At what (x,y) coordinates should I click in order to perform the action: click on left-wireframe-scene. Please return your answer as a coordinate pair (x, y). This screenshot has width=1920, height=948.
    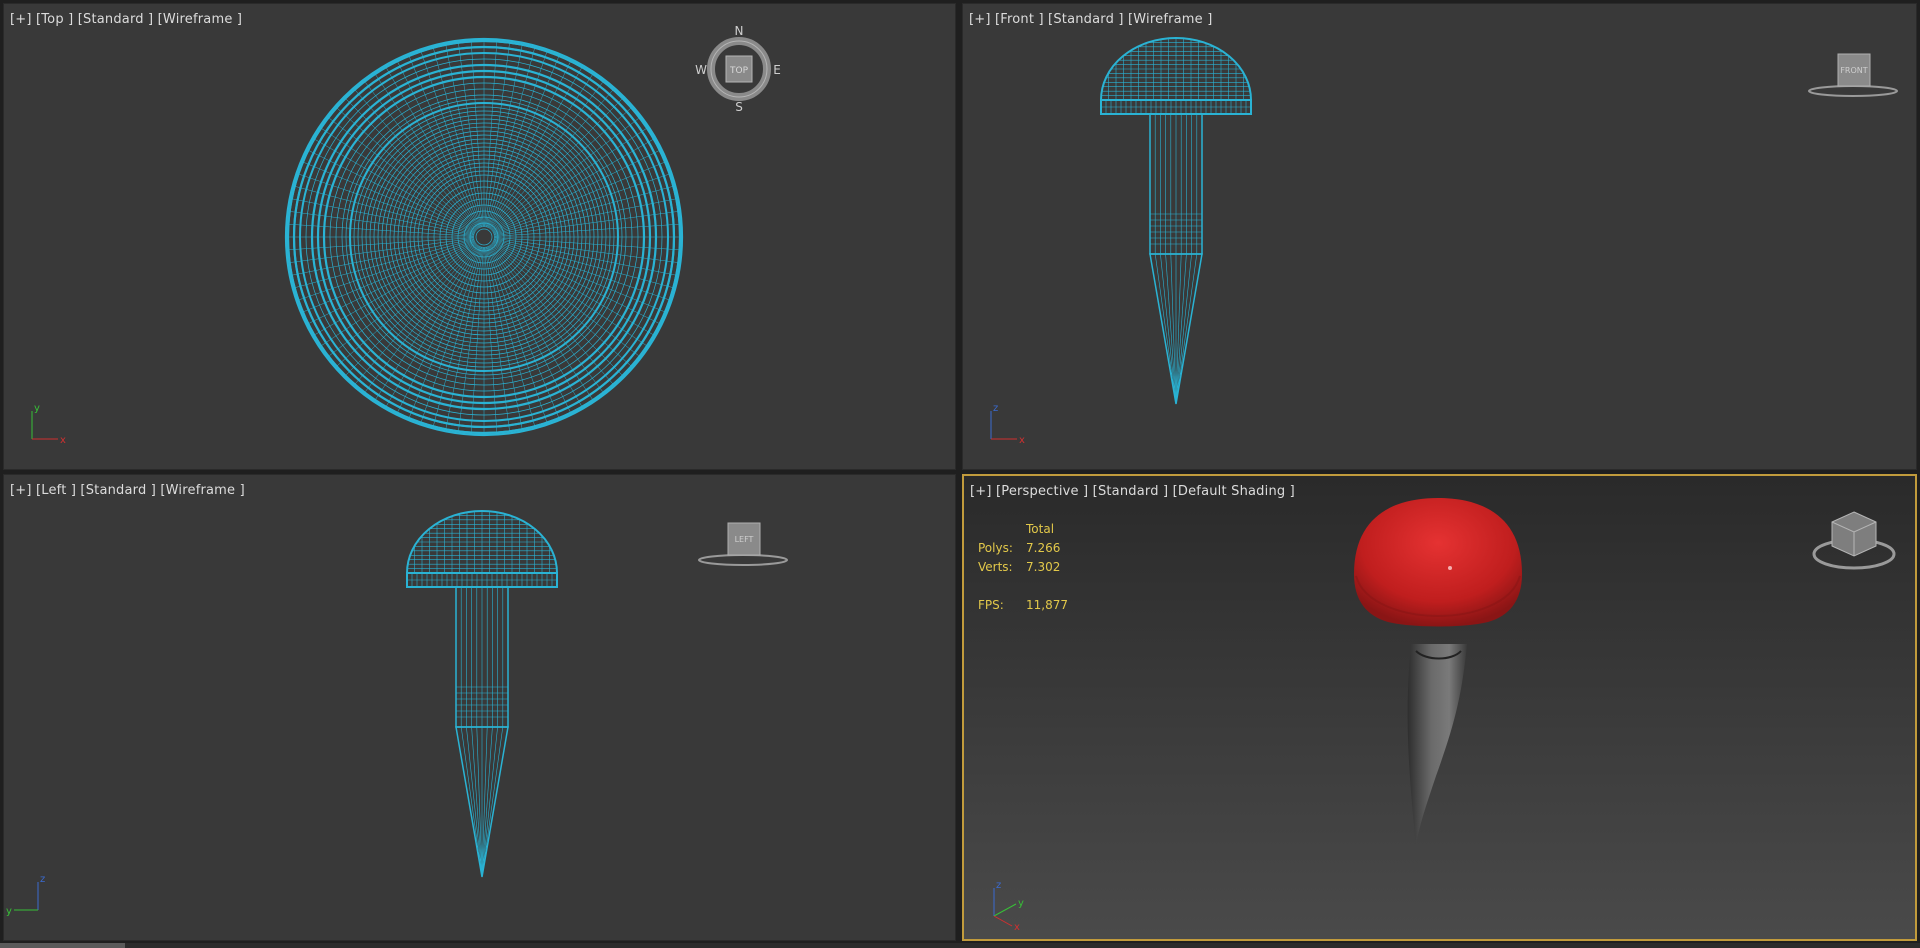
    Looking at the image, I should click on (482, 694).